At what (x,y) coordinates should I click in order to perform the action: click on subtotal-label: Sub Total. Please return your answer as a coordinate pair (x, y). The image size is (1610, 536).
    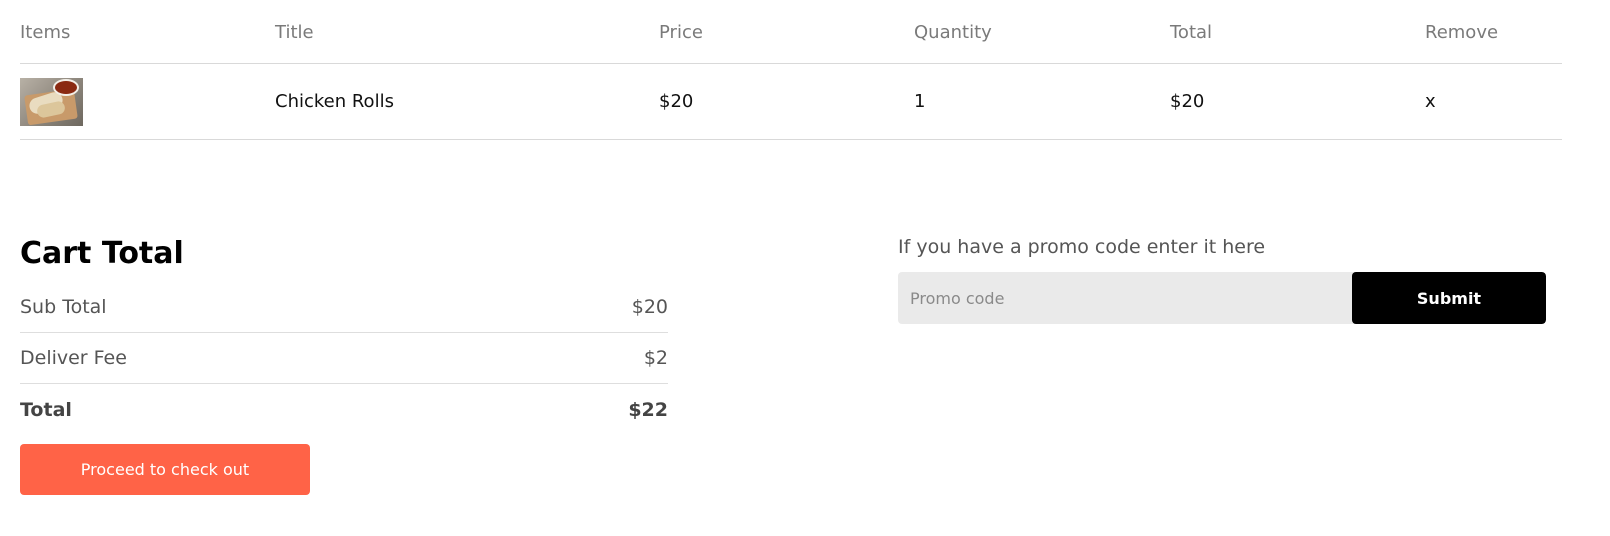
    Looking at the image, I should click on (63, 307).